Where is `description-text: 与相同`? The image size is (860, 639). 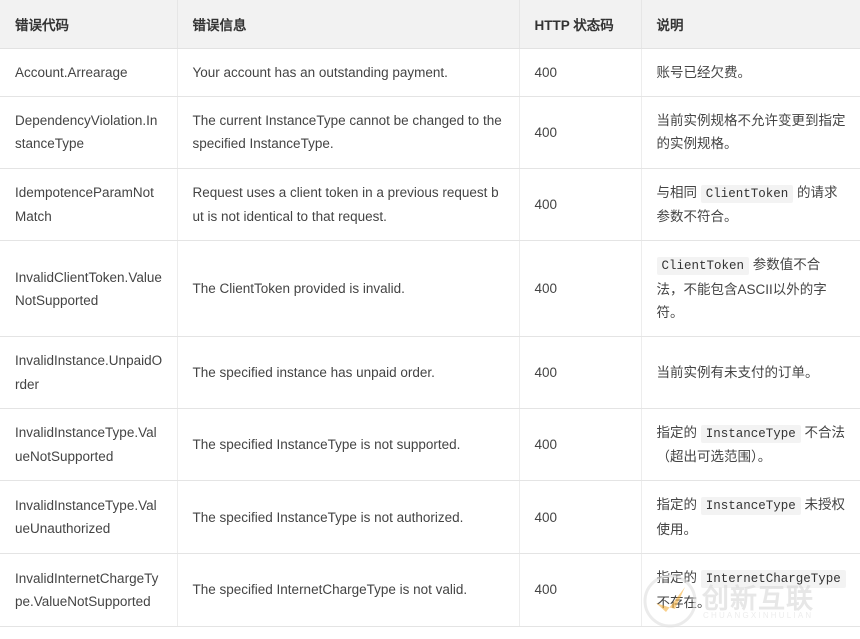
description-text: 与相同 is located at coordinates (677, 192).